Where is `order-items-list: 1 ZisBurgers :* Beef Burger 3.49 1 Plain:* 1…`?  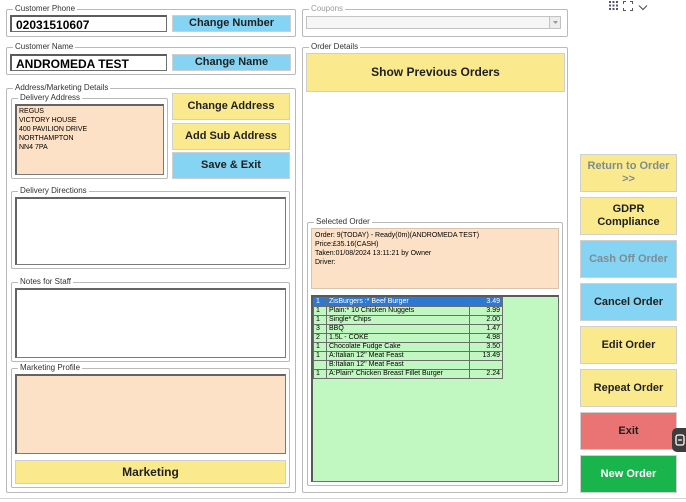
order-items-list: 1 ZisBurgers :* Beef Burger 3.49 1 Plain:* 1… is located at coordinates (435, 388).